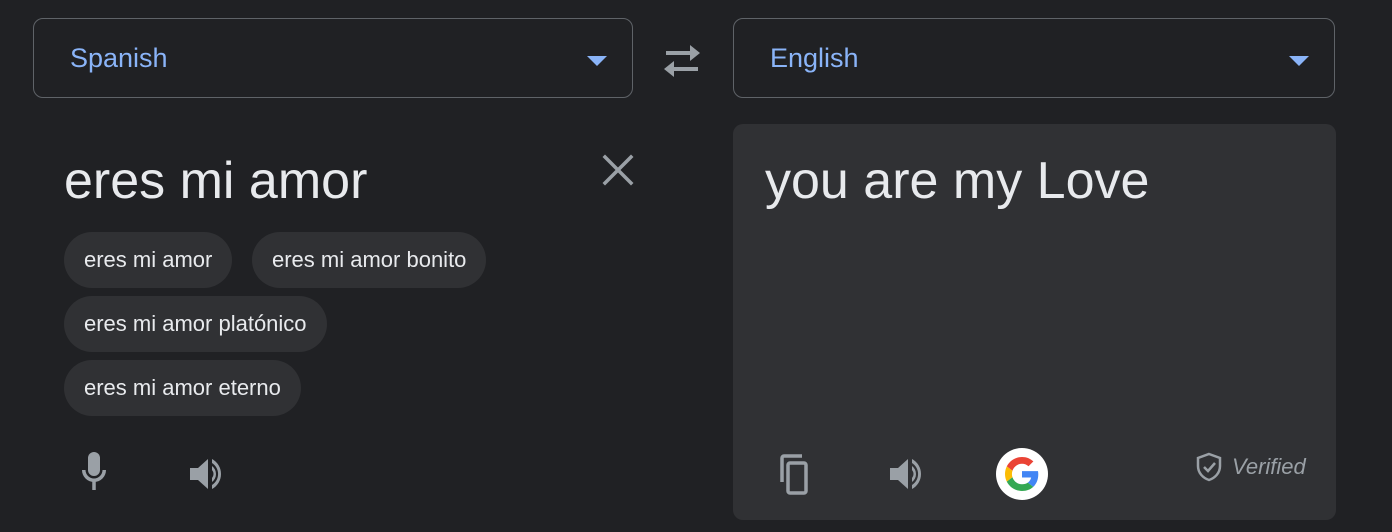 This screenshot has width=1392, height=532. Describe the element at coordinates (215, 181) in the screenshot. I see `source-text-input: eres mi amor` at that location.